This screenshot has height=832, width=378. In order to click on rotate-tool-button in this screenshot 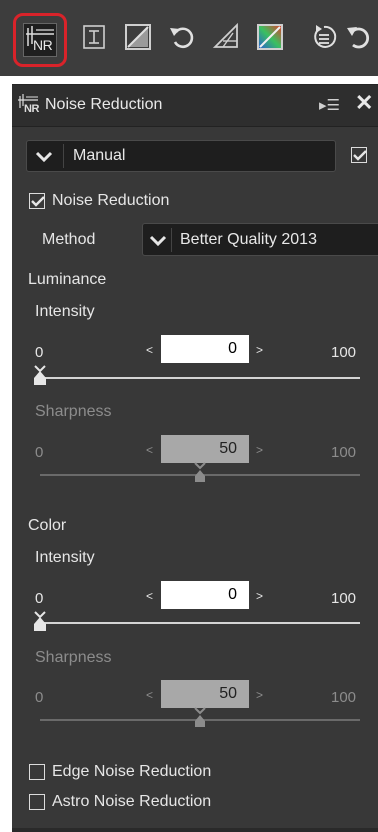, I will do `click(182, 37)`.